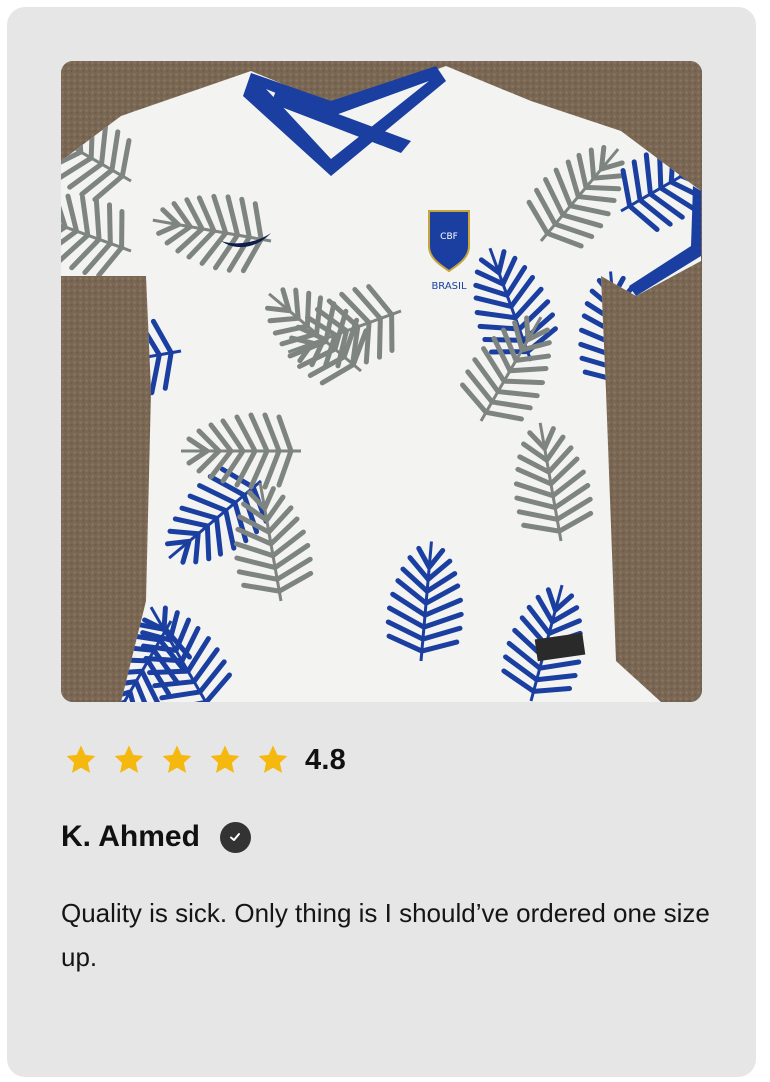 This screenshot has width=770, height=1082. I want to click on svg-text: CBF, so click(449, 237).